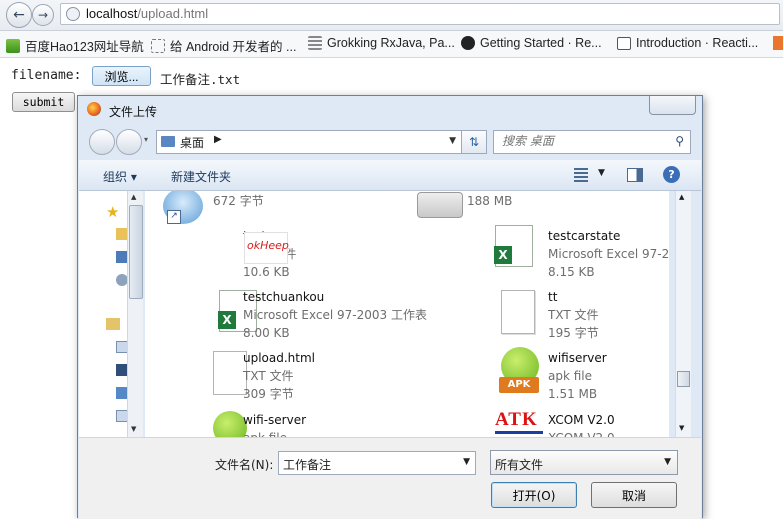 The height and width of the screenshot is (519, 783). What do you see at coordinates (634, 495) in the screenshot?
I see `cancel-button: 取消` at bounding box center [634, 495].